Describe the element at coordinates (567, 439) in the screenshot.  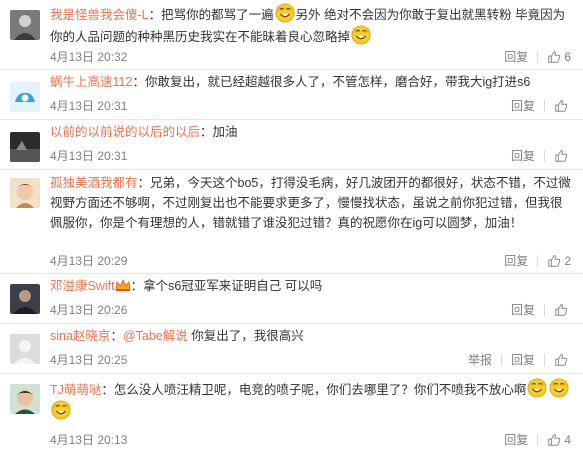
I see `like-count: 4` at that location.